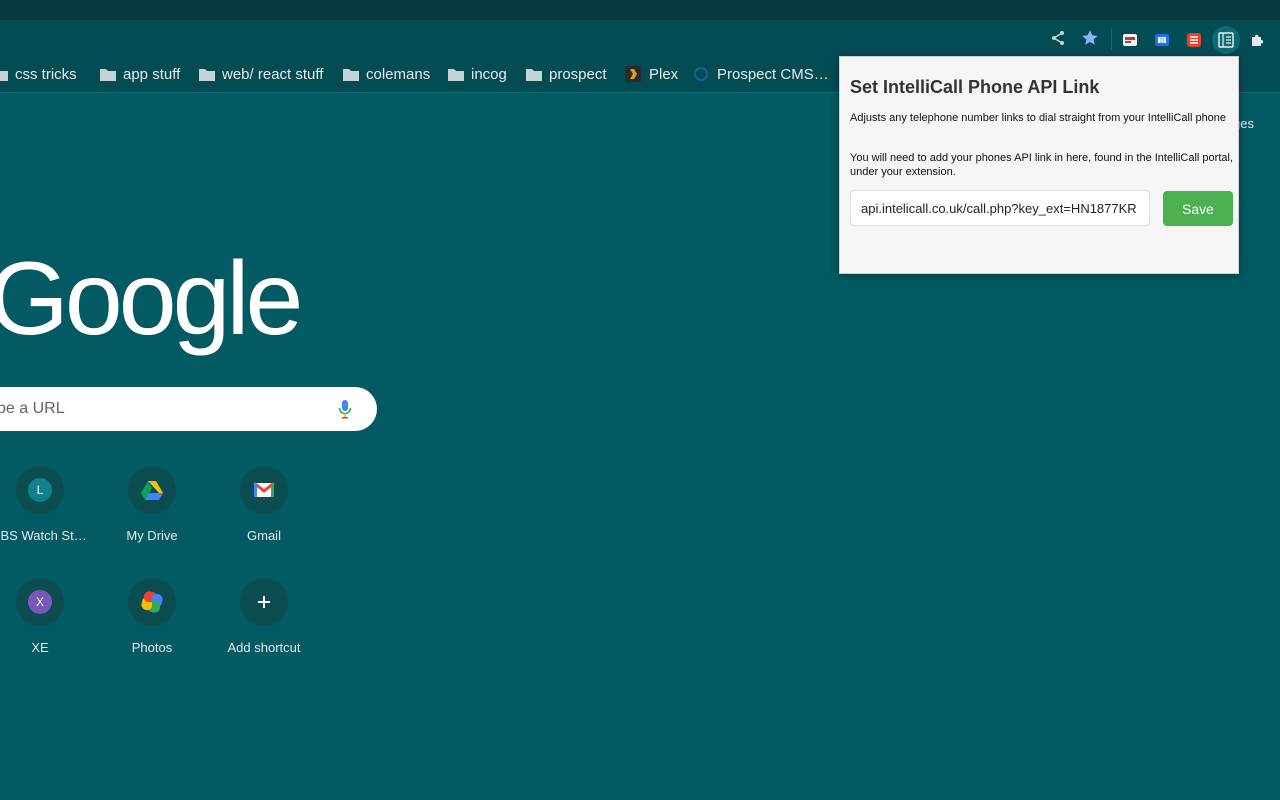 This screenshot has width=1280, height=800. I want to click on browser-toolbar, so click(640, 38).